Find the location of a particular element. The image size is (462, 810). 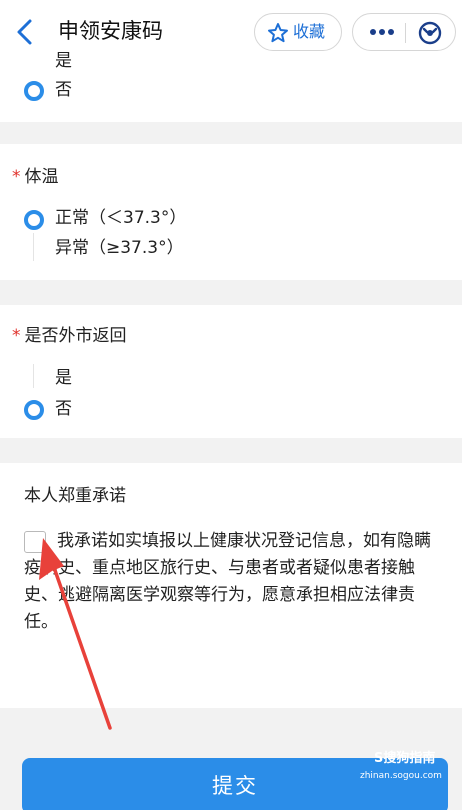

question-title-temperature: * 体温 is located at coordinates (35, 177).